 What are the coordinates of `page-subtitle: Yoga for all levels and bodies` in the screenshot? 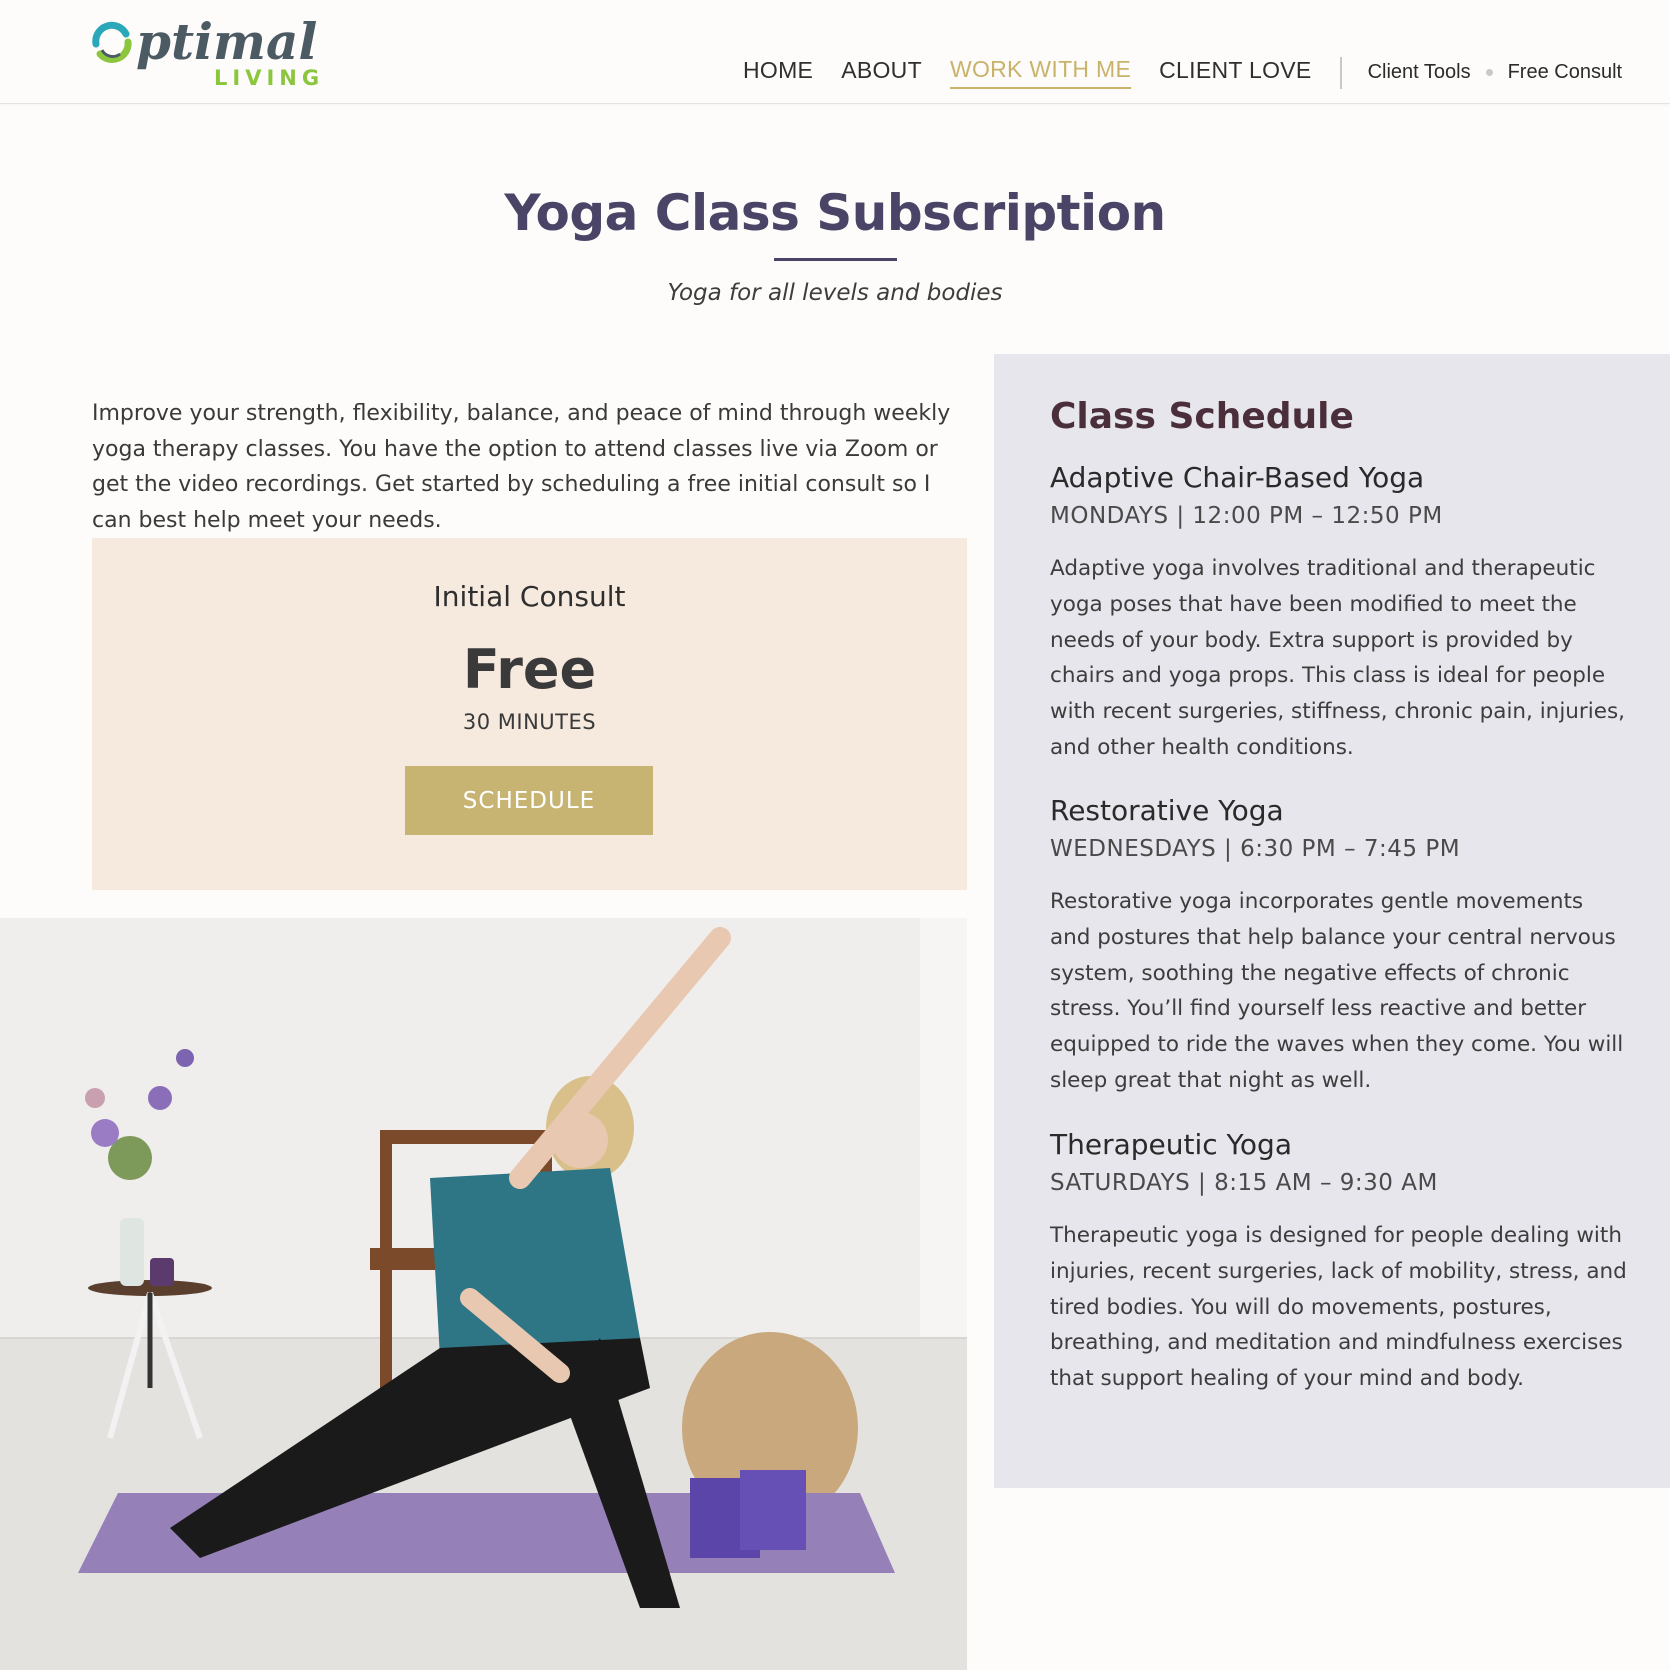 It's located at (835, 293).